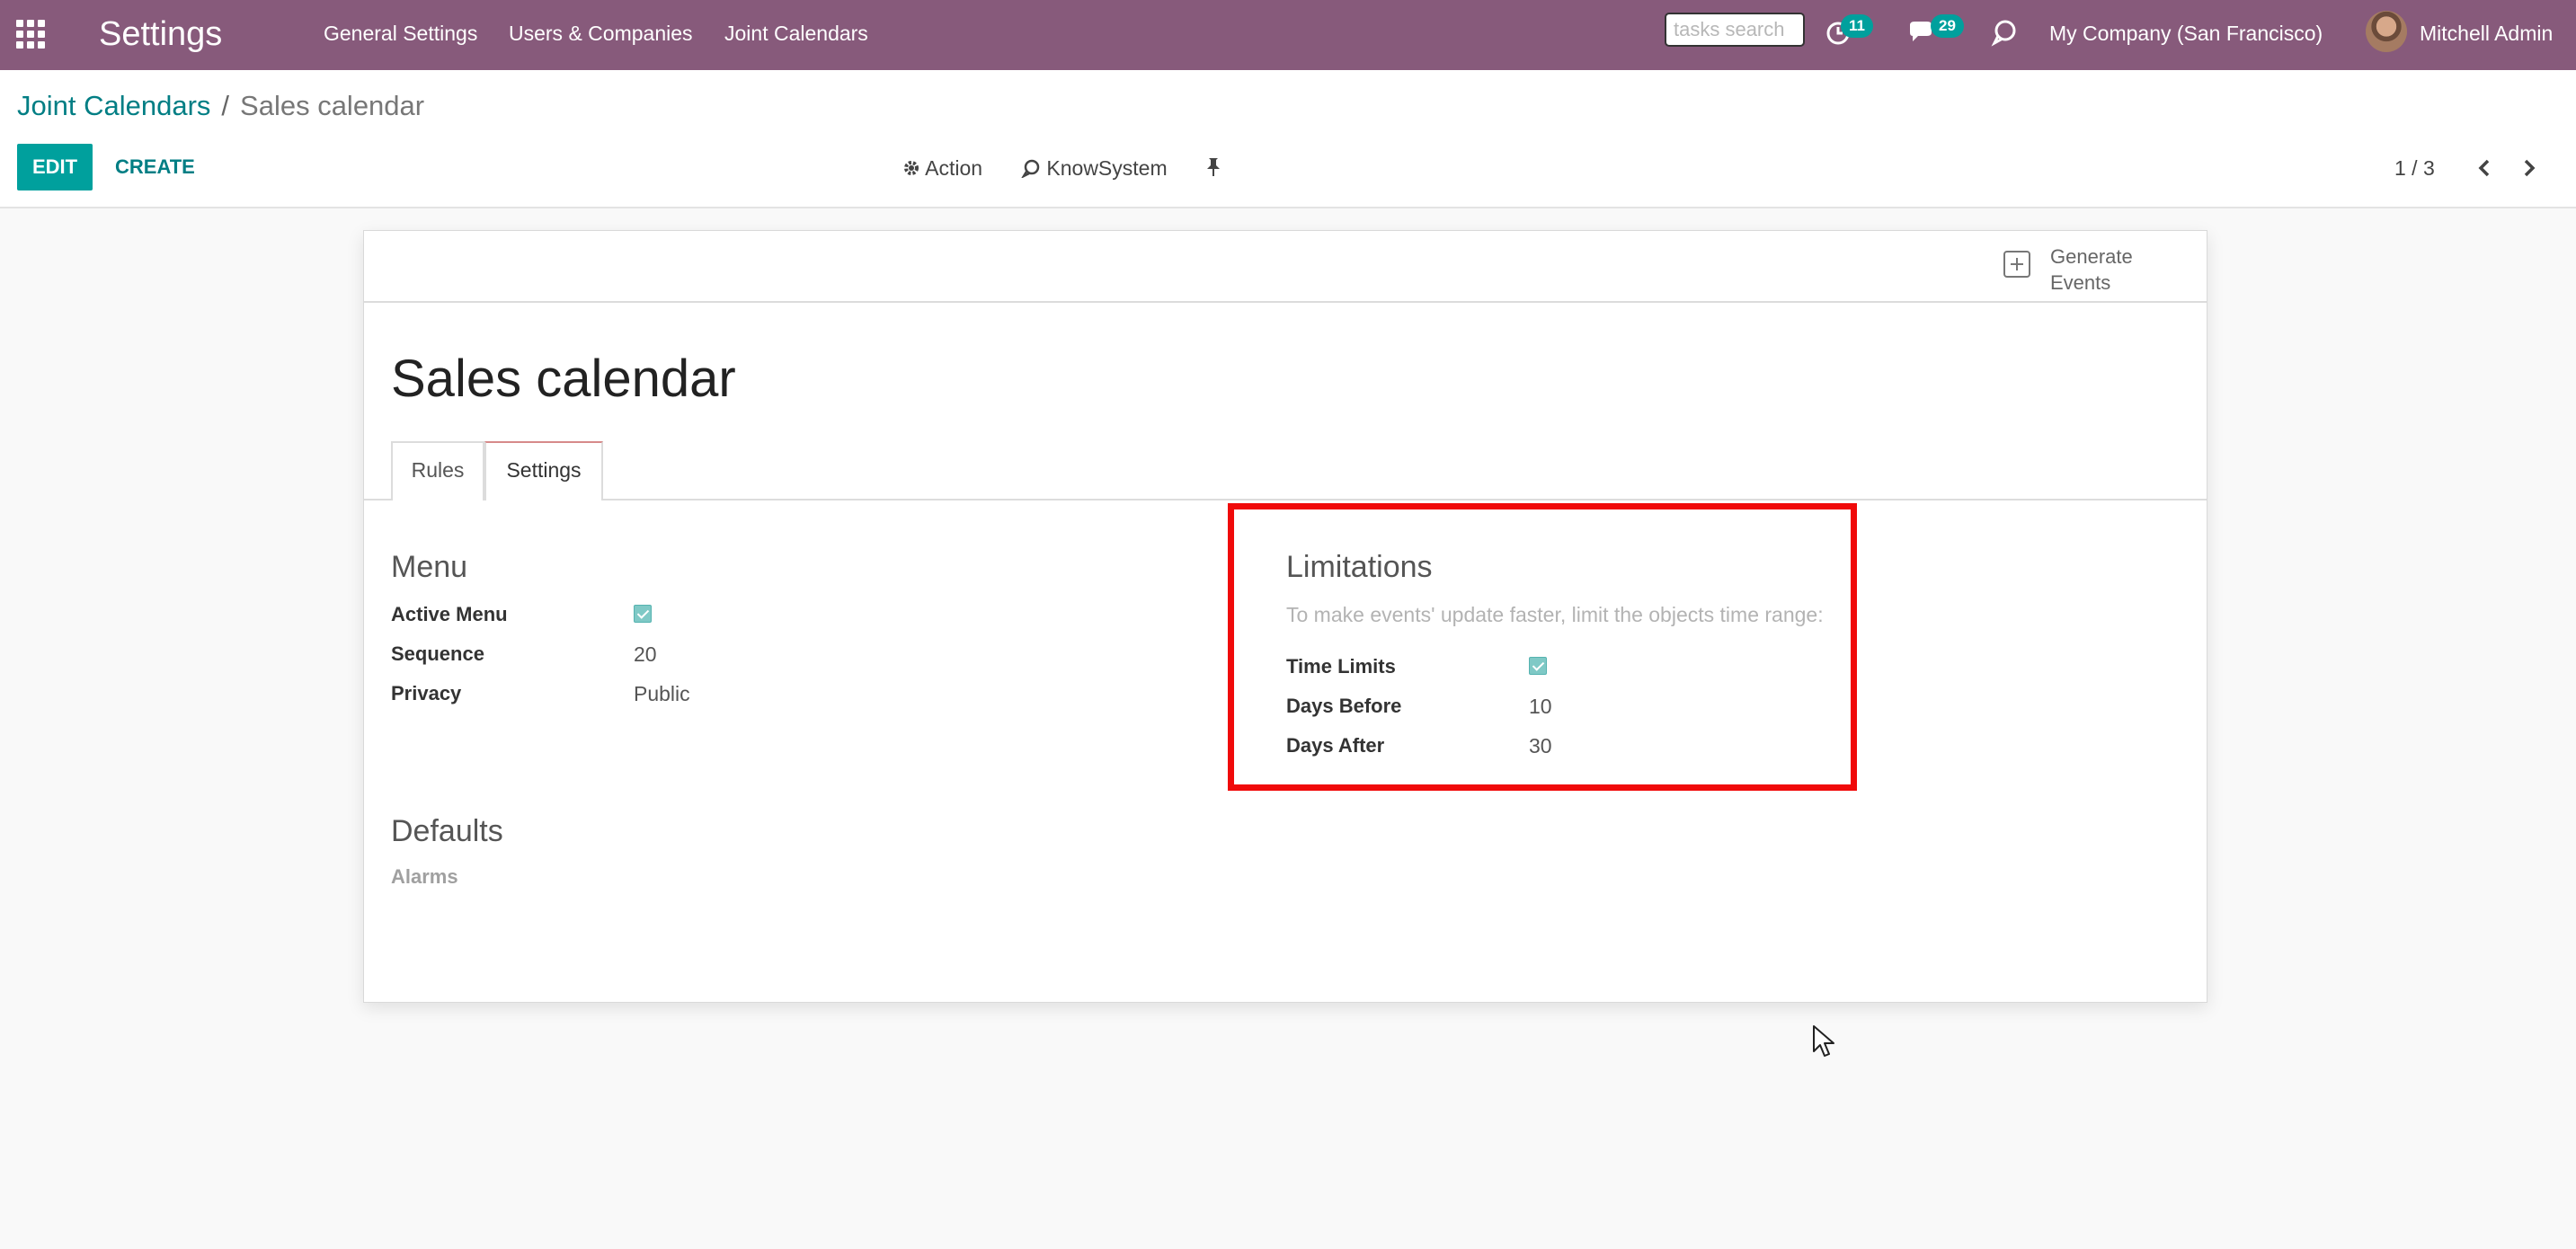  What do you see at coordinates (1107, 168) in the screenshot?
I see `knowsystem-label: KnowSystem` at bounding box center [1107, 168].